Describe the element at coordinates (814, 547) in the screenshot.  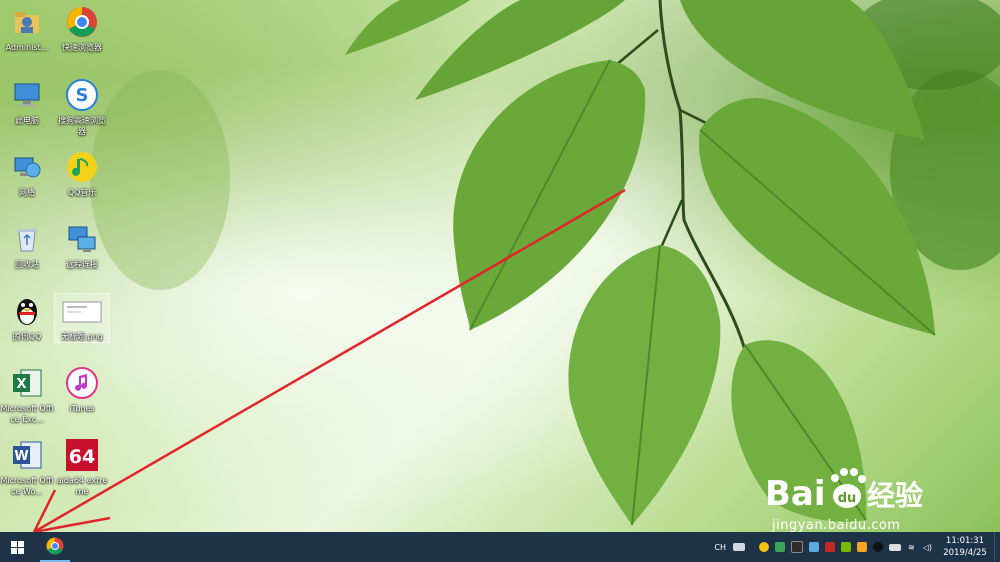
I see `tray-network-app-icon` at that location.